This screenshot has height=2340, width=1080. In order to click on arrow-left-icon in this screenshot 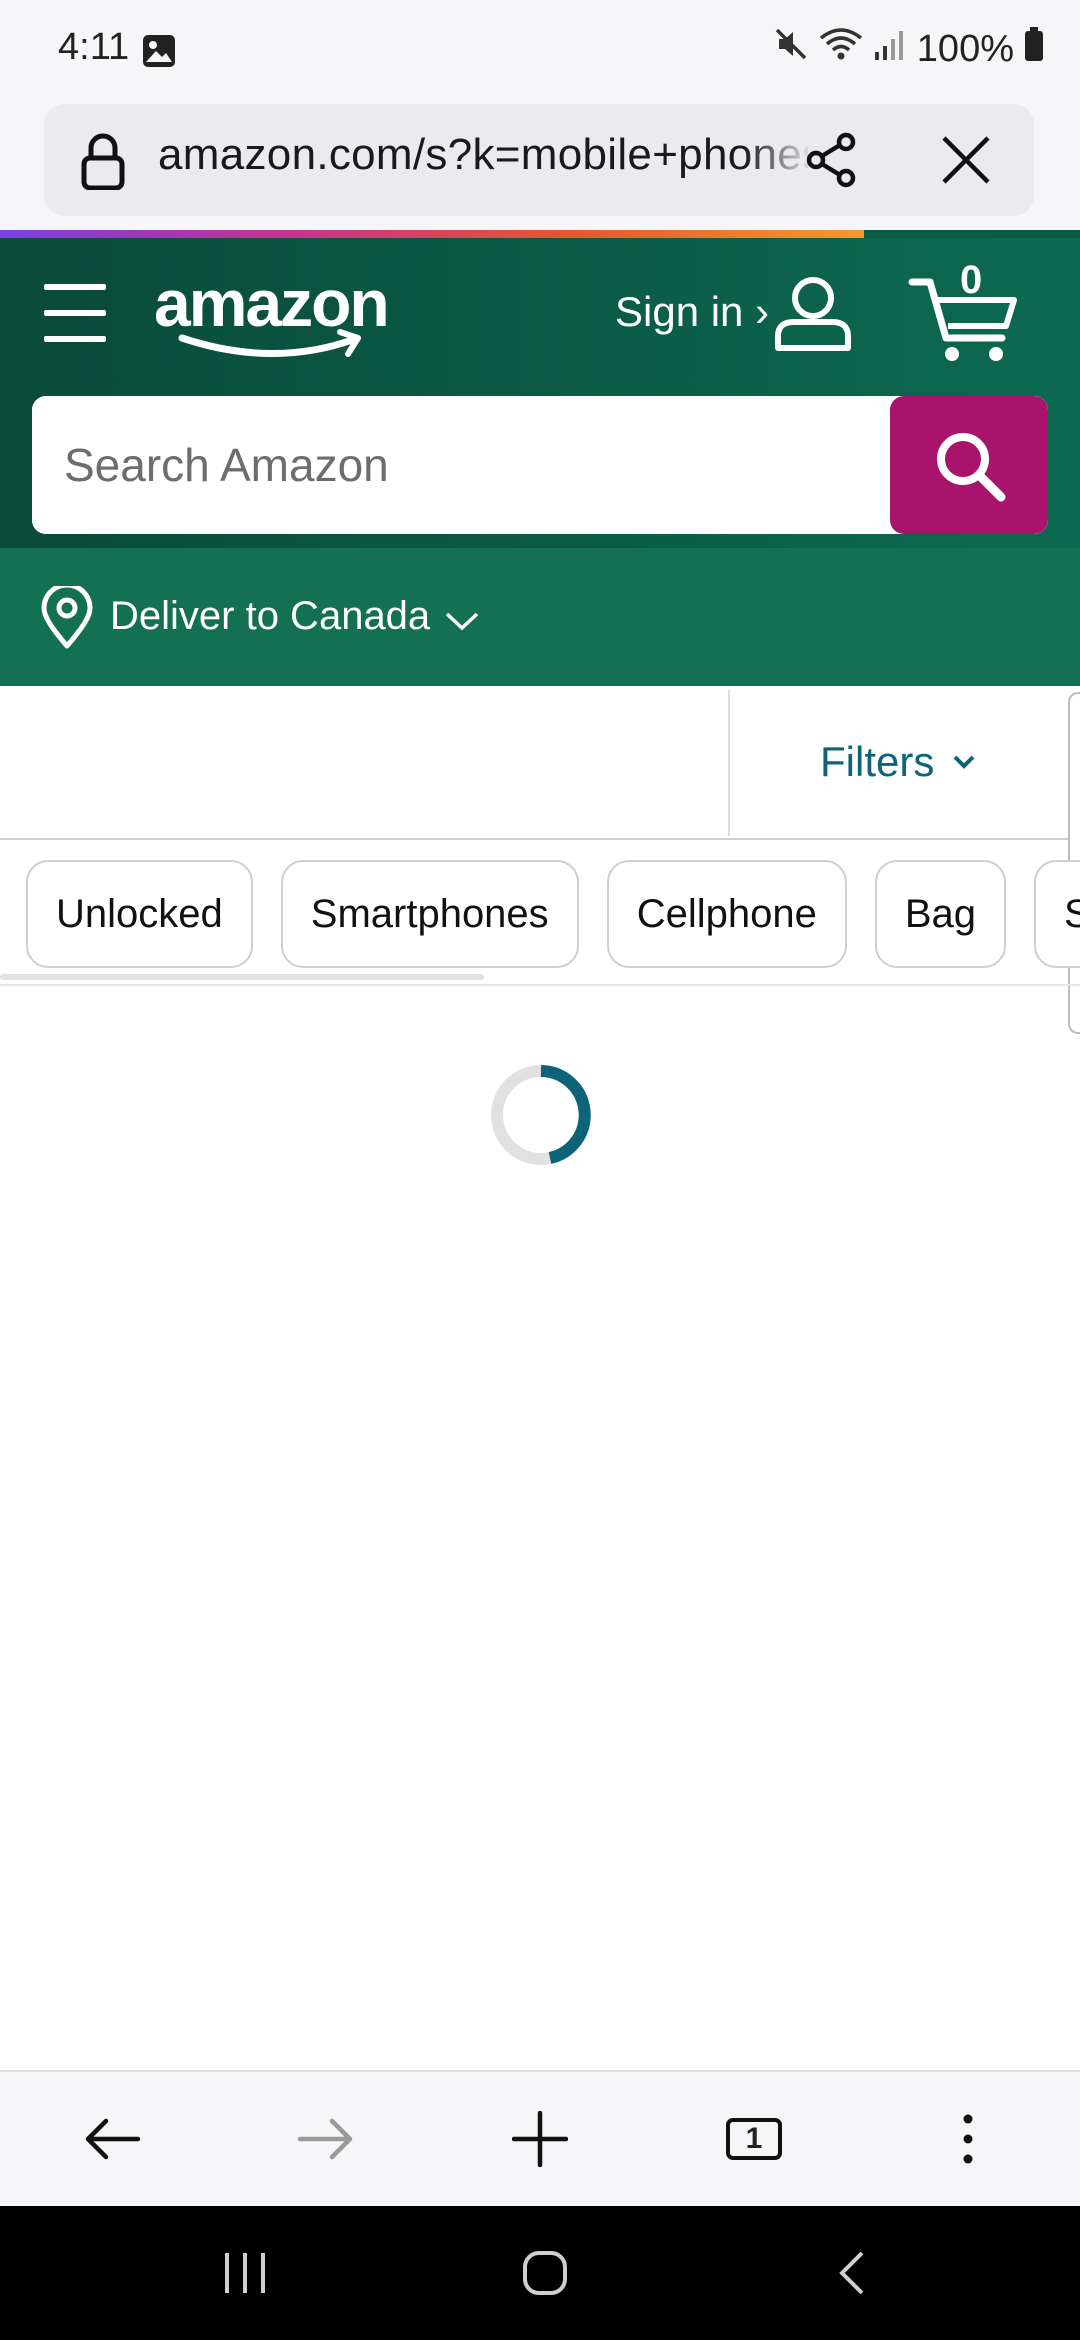, I will do `click(113, 2139)`.